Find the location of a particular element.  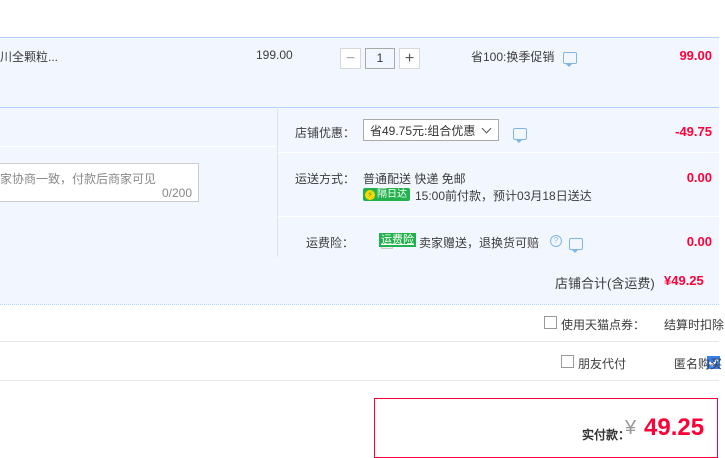

points-note: 结算时扣除 is located at coordinates (694, 325).